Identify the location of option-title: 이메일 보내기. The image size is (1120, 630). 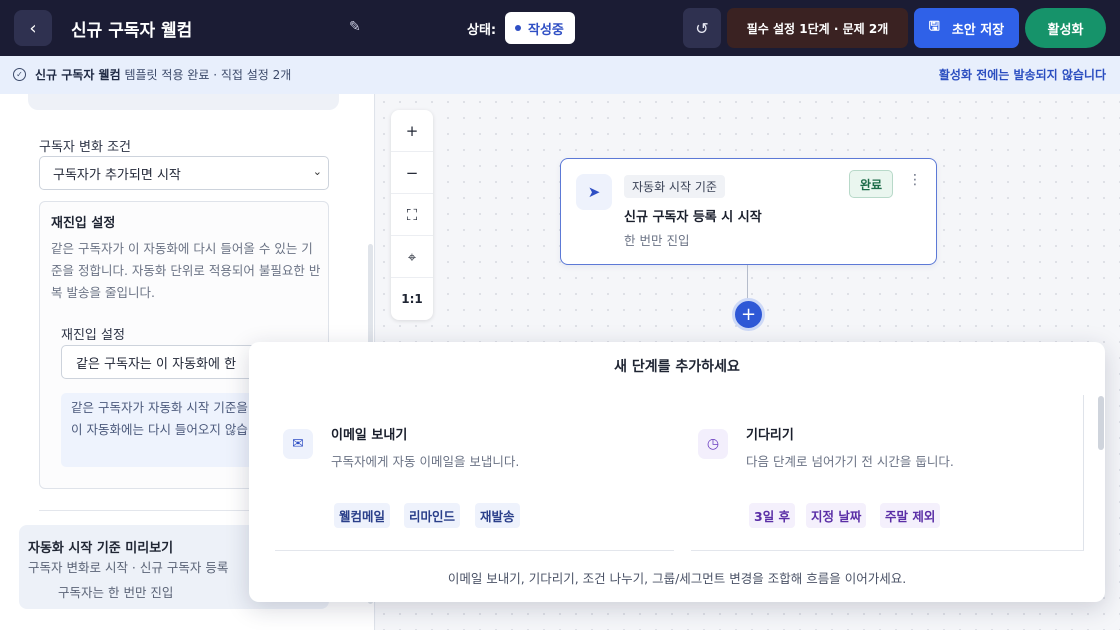
(369, 435).